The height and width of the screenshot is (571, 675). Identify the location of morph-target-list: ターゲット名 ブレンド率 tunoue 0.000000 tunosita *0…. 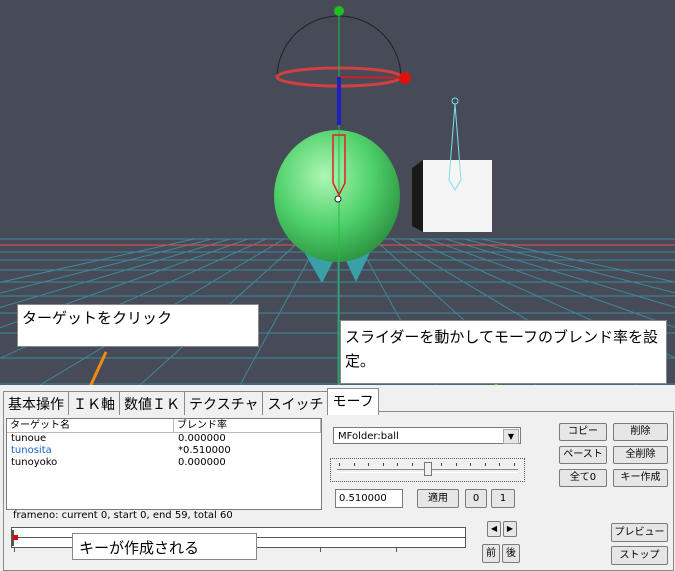
(164, 464).